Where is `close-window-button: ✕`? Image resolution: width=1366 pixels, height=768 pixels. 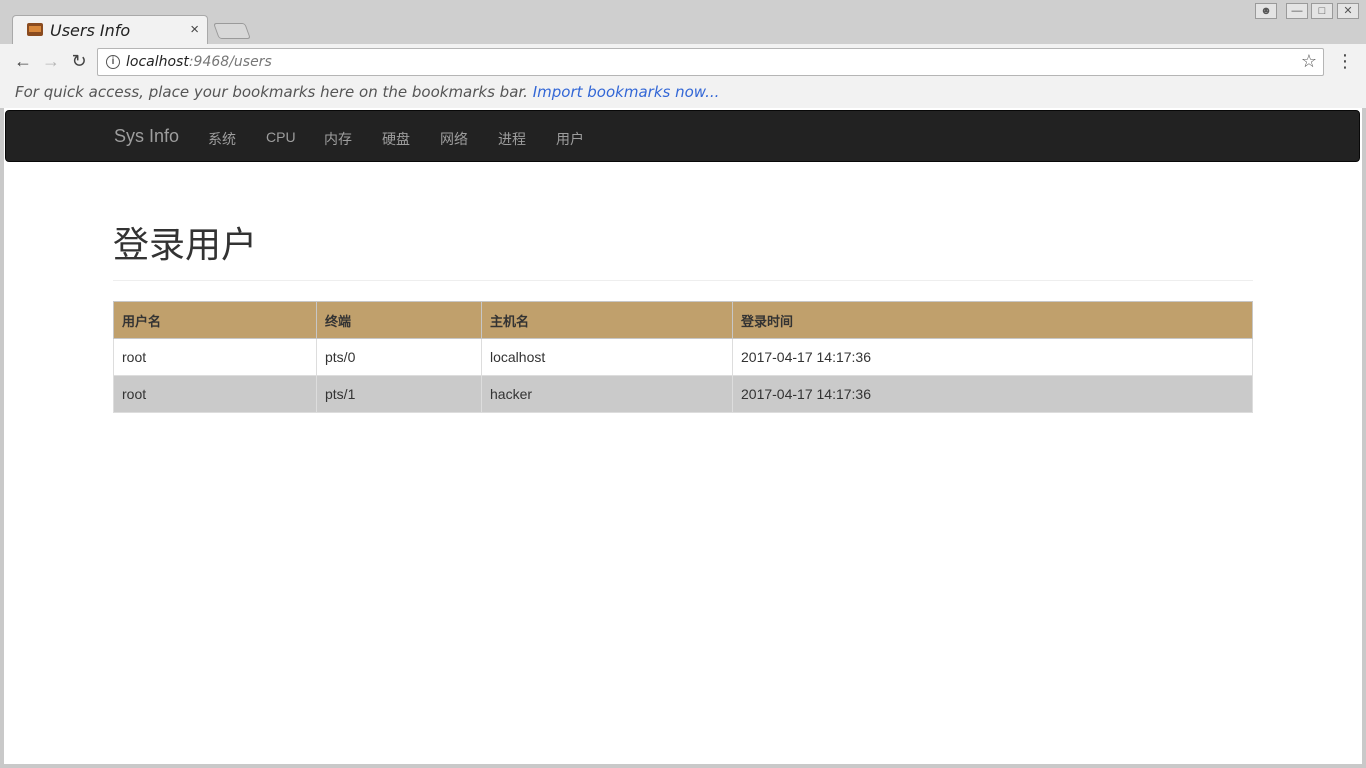 close-window-button: ✕ is located at coordinates (1348, 11).